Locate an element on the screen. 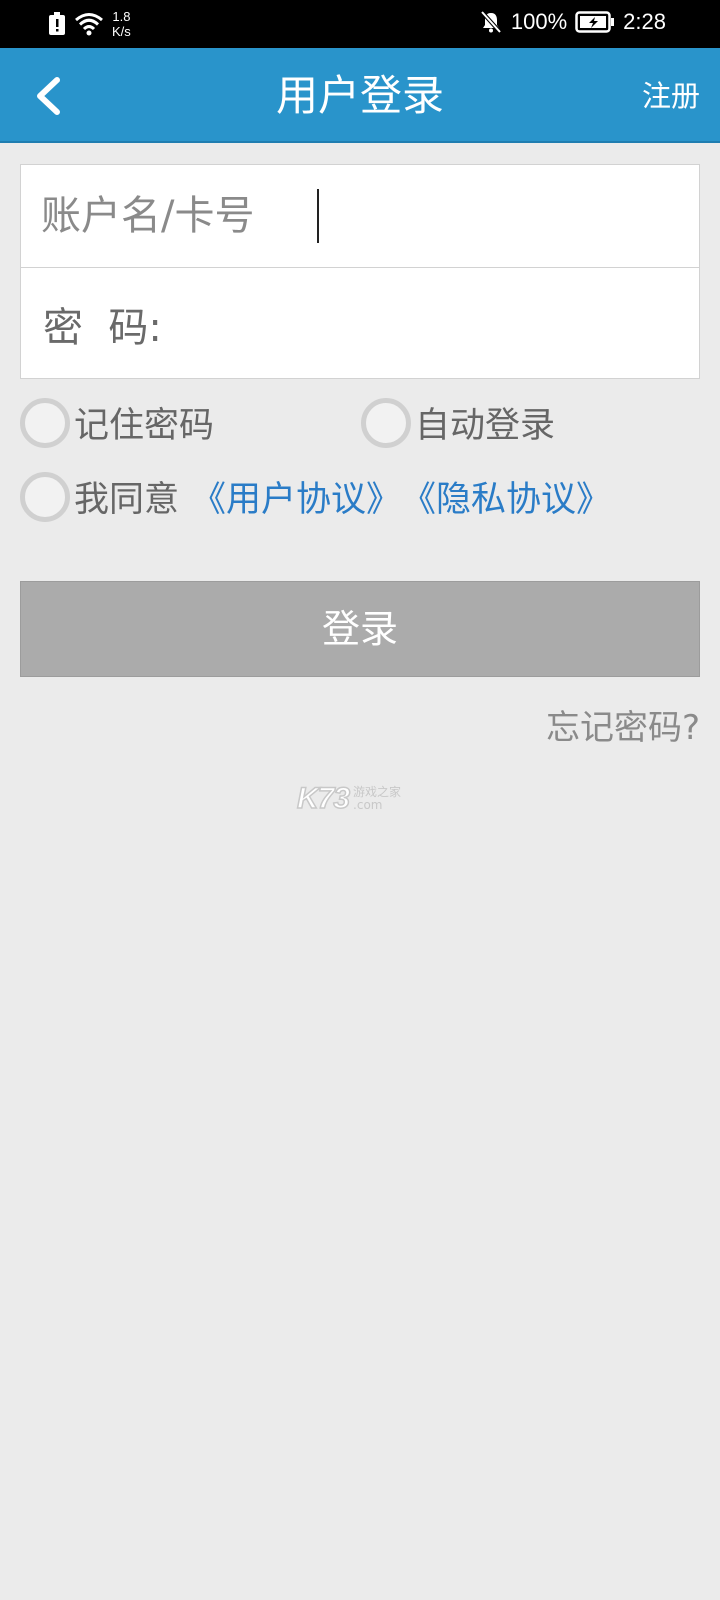  account-row is located at coordinates (360, 216).